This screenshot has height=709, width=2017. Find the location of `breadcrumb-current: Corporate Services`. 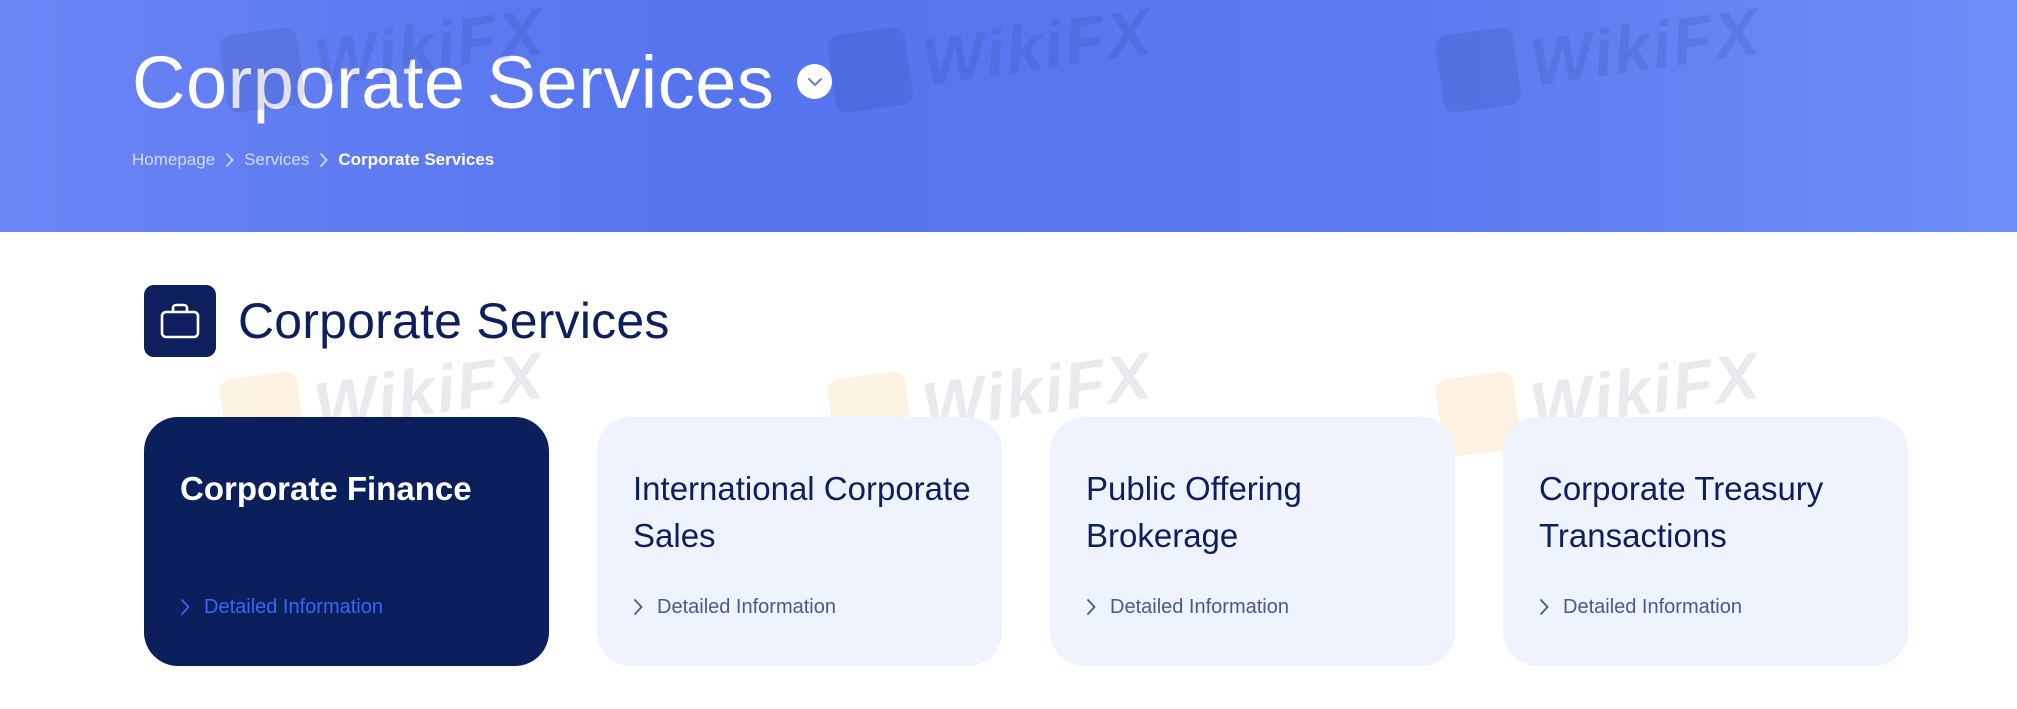

breadcrumb-current: Corporate Services is located at coordinates (416, 159).